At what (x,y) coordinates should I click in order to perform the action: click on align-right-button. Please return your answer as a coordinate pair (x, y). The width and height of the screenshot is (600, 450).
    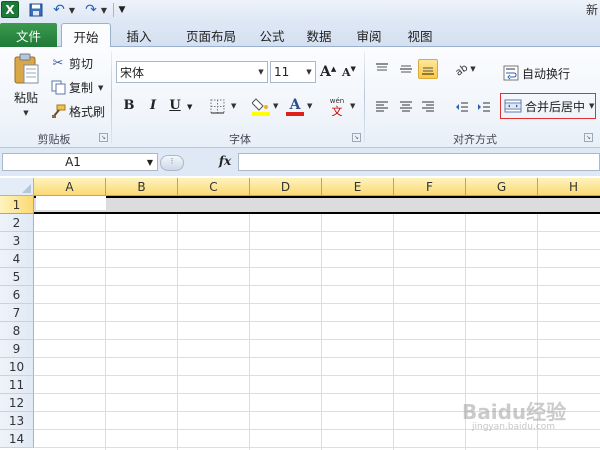
    Looking at the image, I should click on (428, 107).